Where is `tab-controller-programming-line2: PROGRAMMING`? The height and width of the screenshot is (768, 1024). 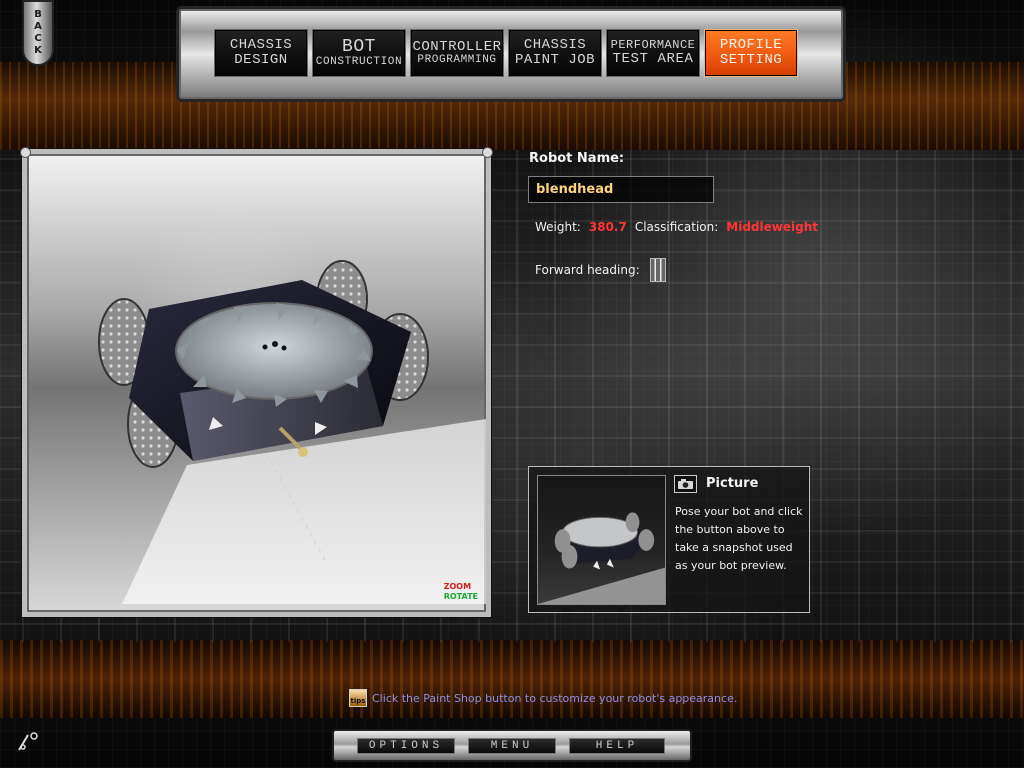 tab-controller-programming-line2: PROGRAMMING is located at coordinates (457, 59).